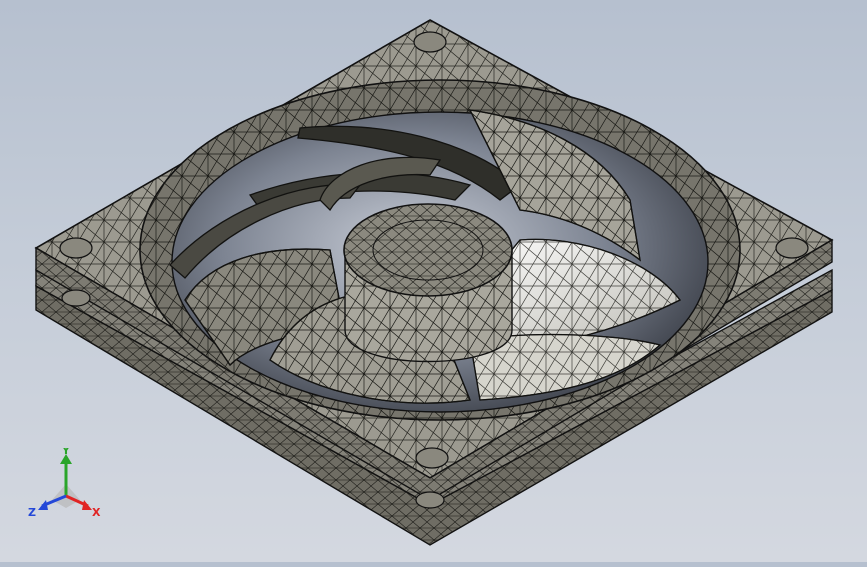 Image resolution: width=867 pixels, height=567 pixels. What do you see at coordinates (43, 505) in the screenshot?
I see `z-arrow-icon` at bounding box center [43, 505].